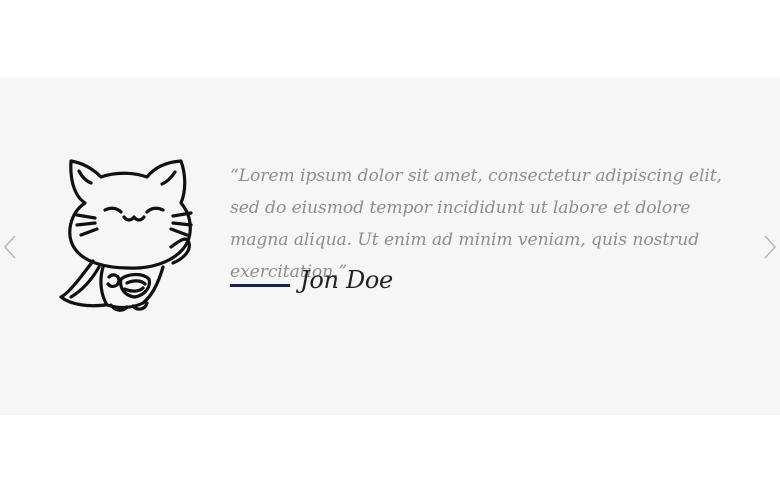 This screenshot has height=500, width=780. What do you see at coordinates (346, 280) in the screenshot?
I see `testimonial-author: Jon Doe` at bounding box center [346, 280].